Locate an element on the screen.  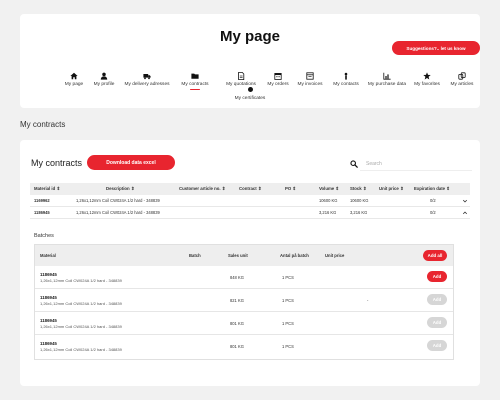
download-excel-button: Download data excel is located at coordinates (131, 162).